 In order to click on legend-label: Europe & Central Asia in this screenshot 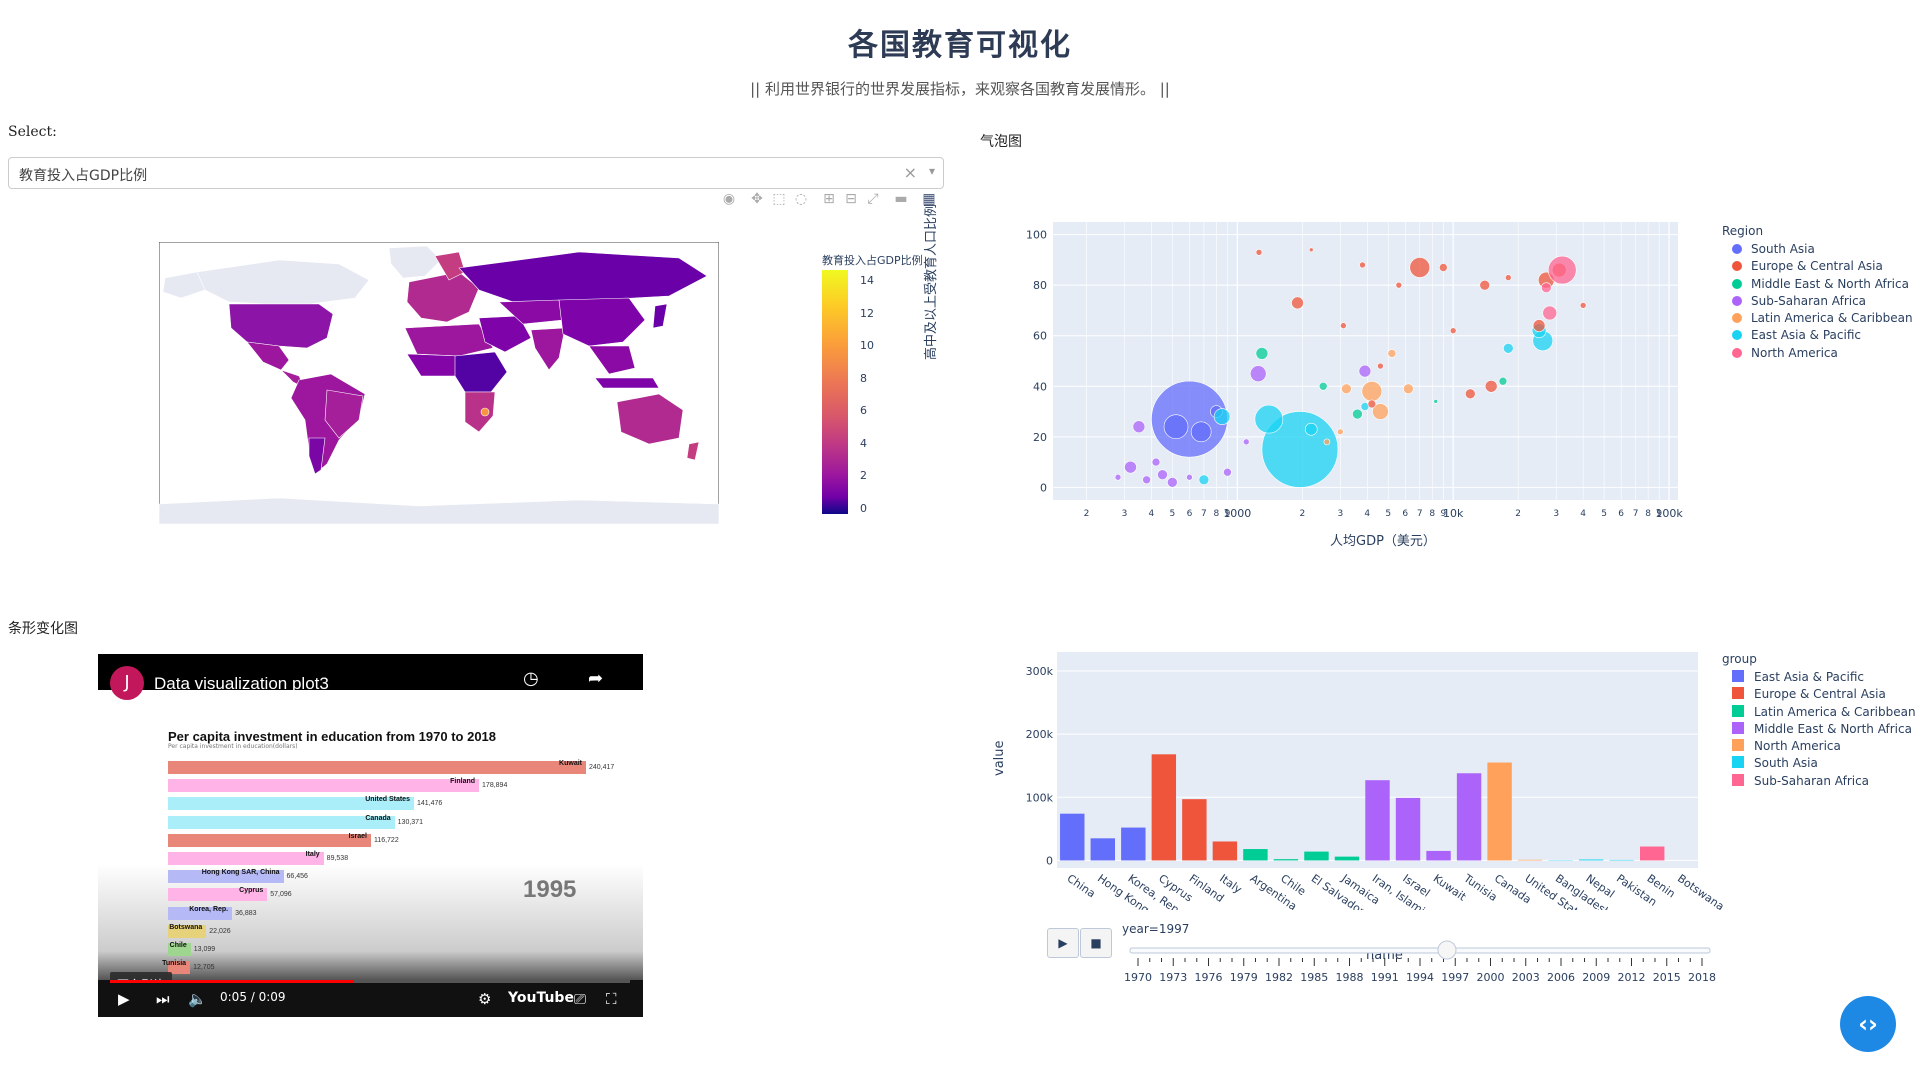, I will do `click(1820, 694)`.